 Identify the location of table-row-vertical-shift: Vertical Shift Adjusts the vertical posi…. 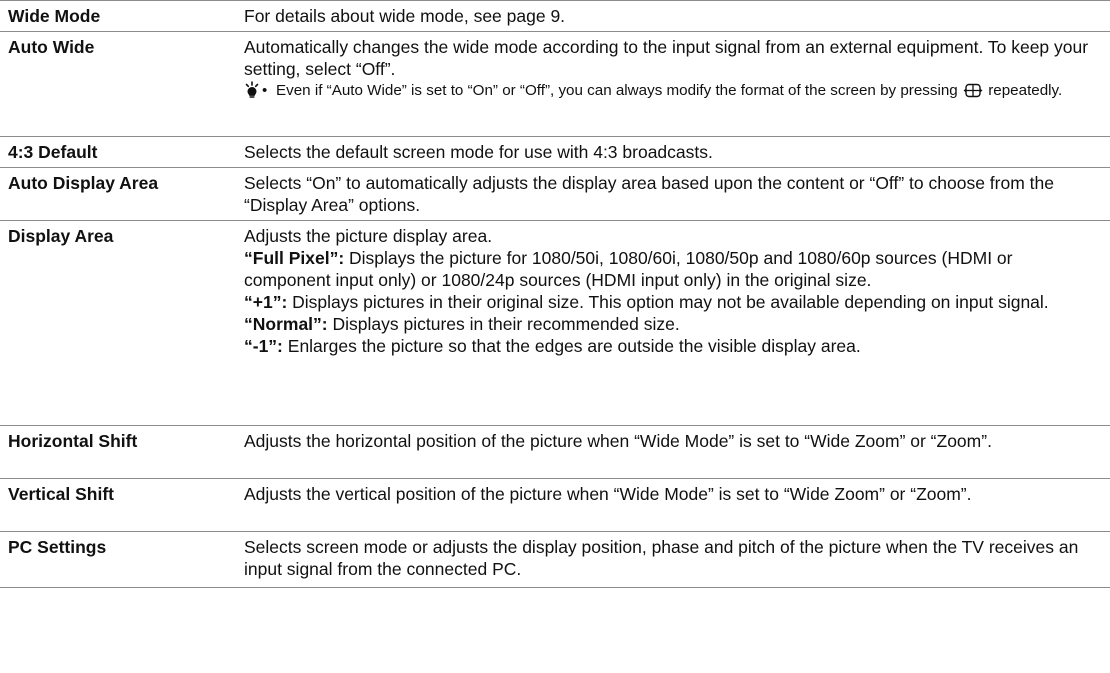
(555, 504).